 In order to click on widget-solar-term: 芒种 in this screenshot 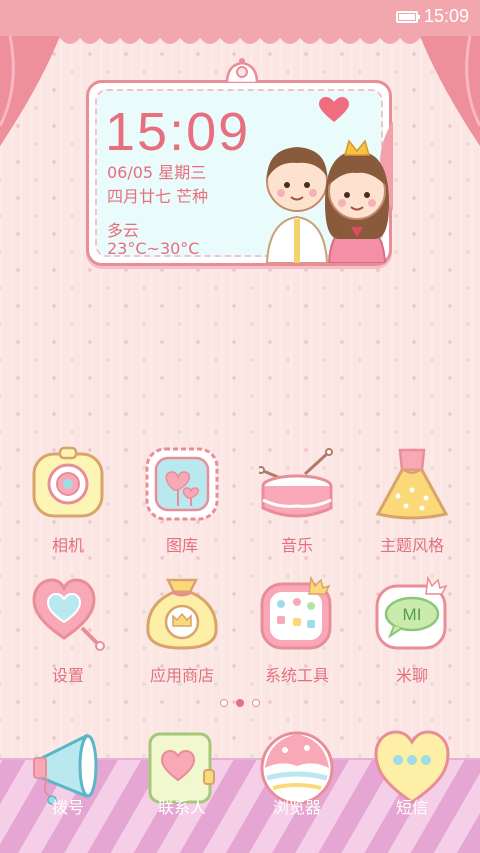, I will do `click(192, 196)`.